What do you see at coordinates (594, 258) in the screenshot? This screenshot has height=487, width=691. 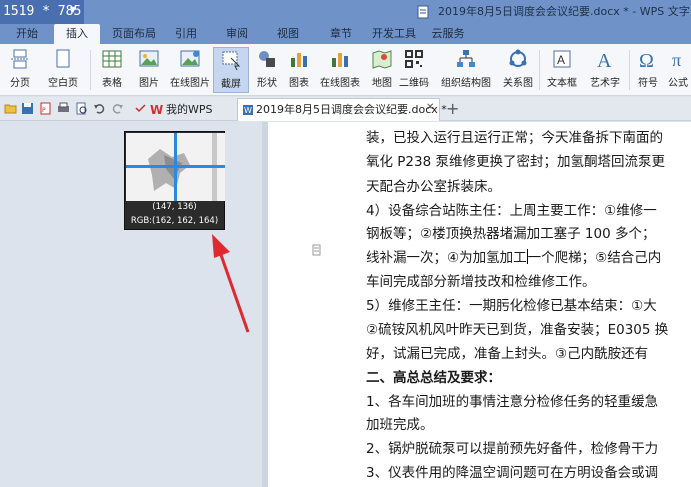 I see `document-line-part: 一个爬梯；⑤结合己内` at bounding box center [594, 258].